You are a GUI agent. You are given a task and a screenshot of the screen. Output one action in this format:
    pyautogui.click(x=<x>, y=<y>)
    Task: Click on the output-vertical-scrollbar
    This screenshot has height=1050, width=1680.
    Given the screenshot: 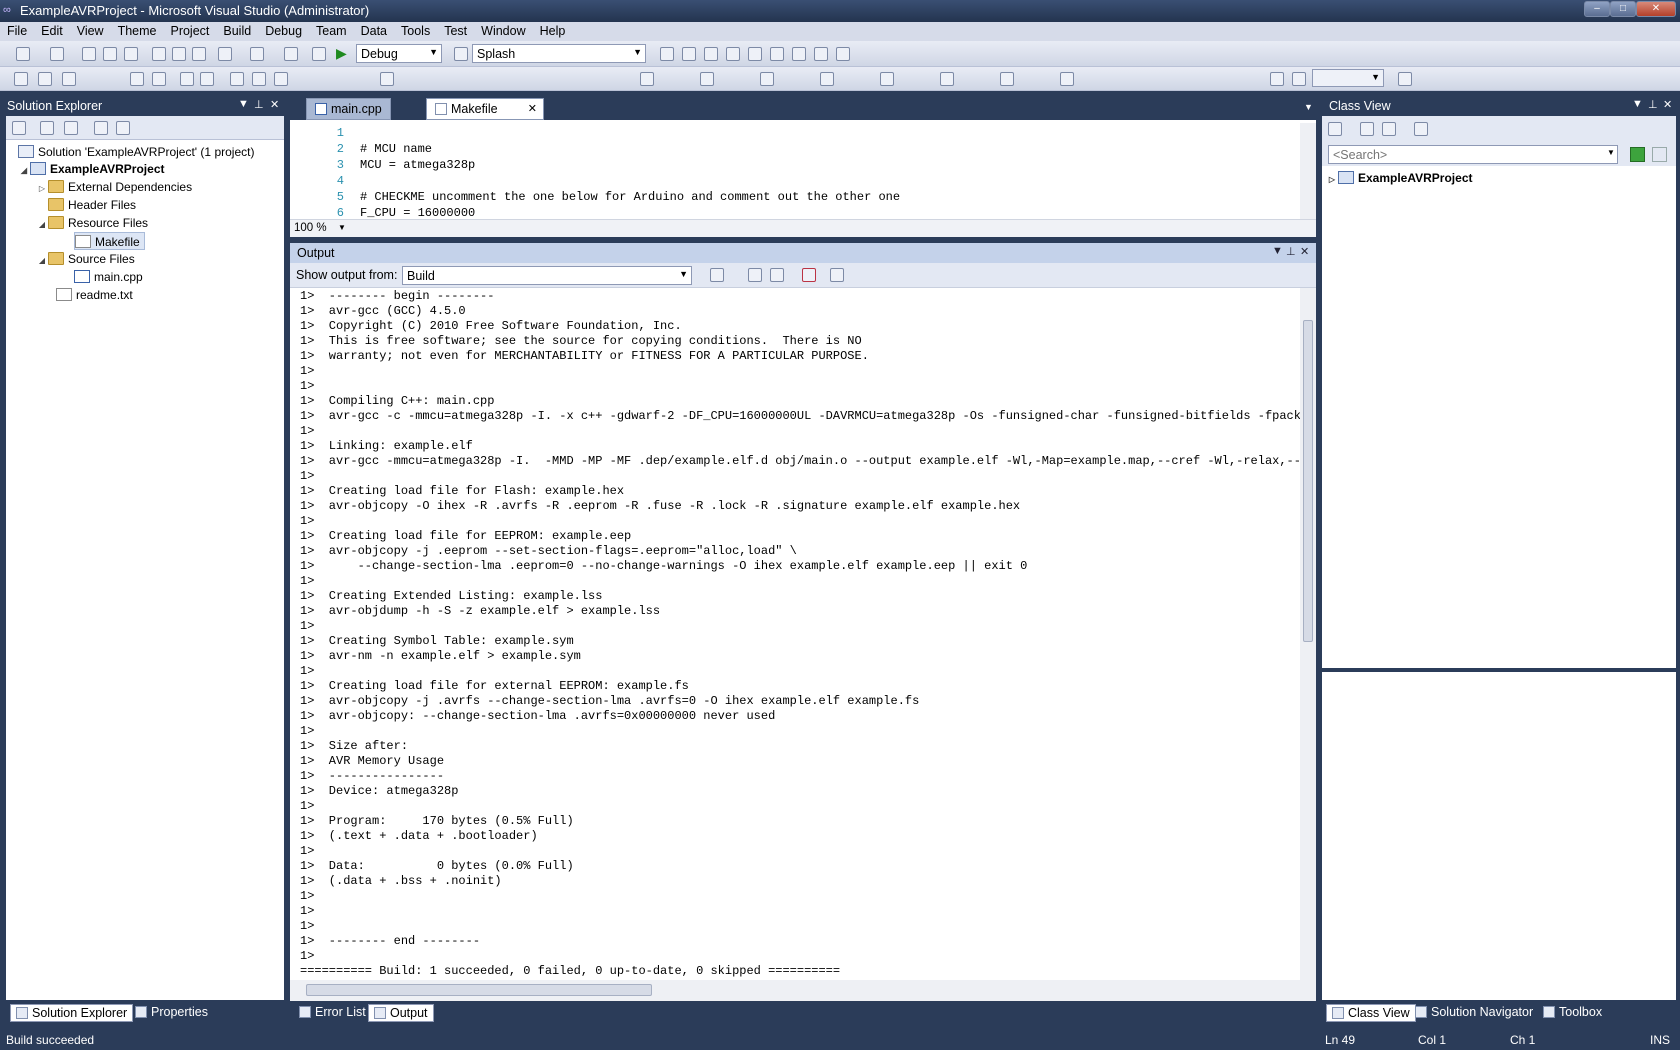 What is the action you would take?
    pyautogui.click(x=1308, y=634)
    